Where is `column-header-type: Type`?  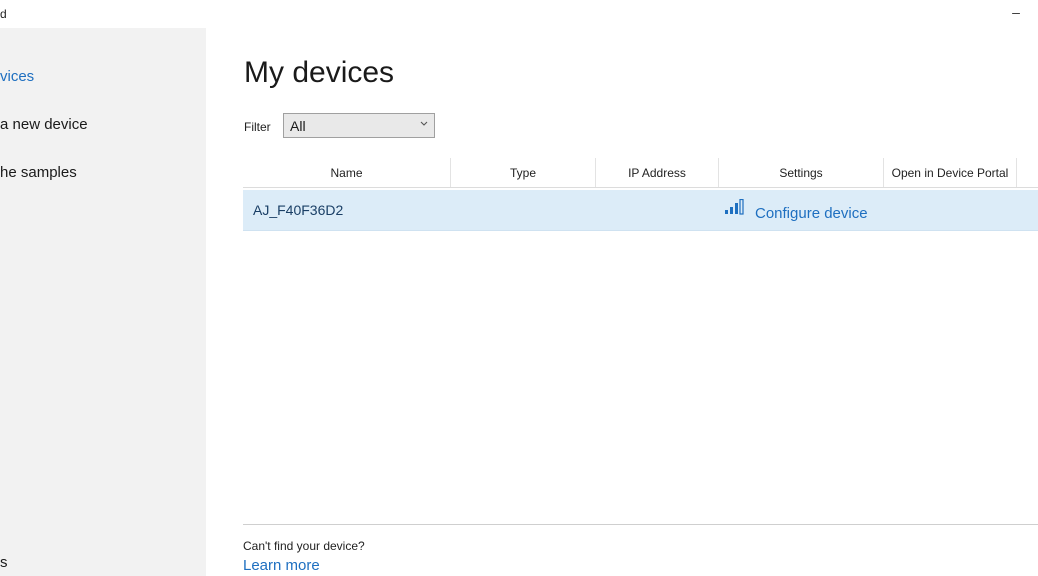 column-header-type: Type is located at coordinates (523, 172).